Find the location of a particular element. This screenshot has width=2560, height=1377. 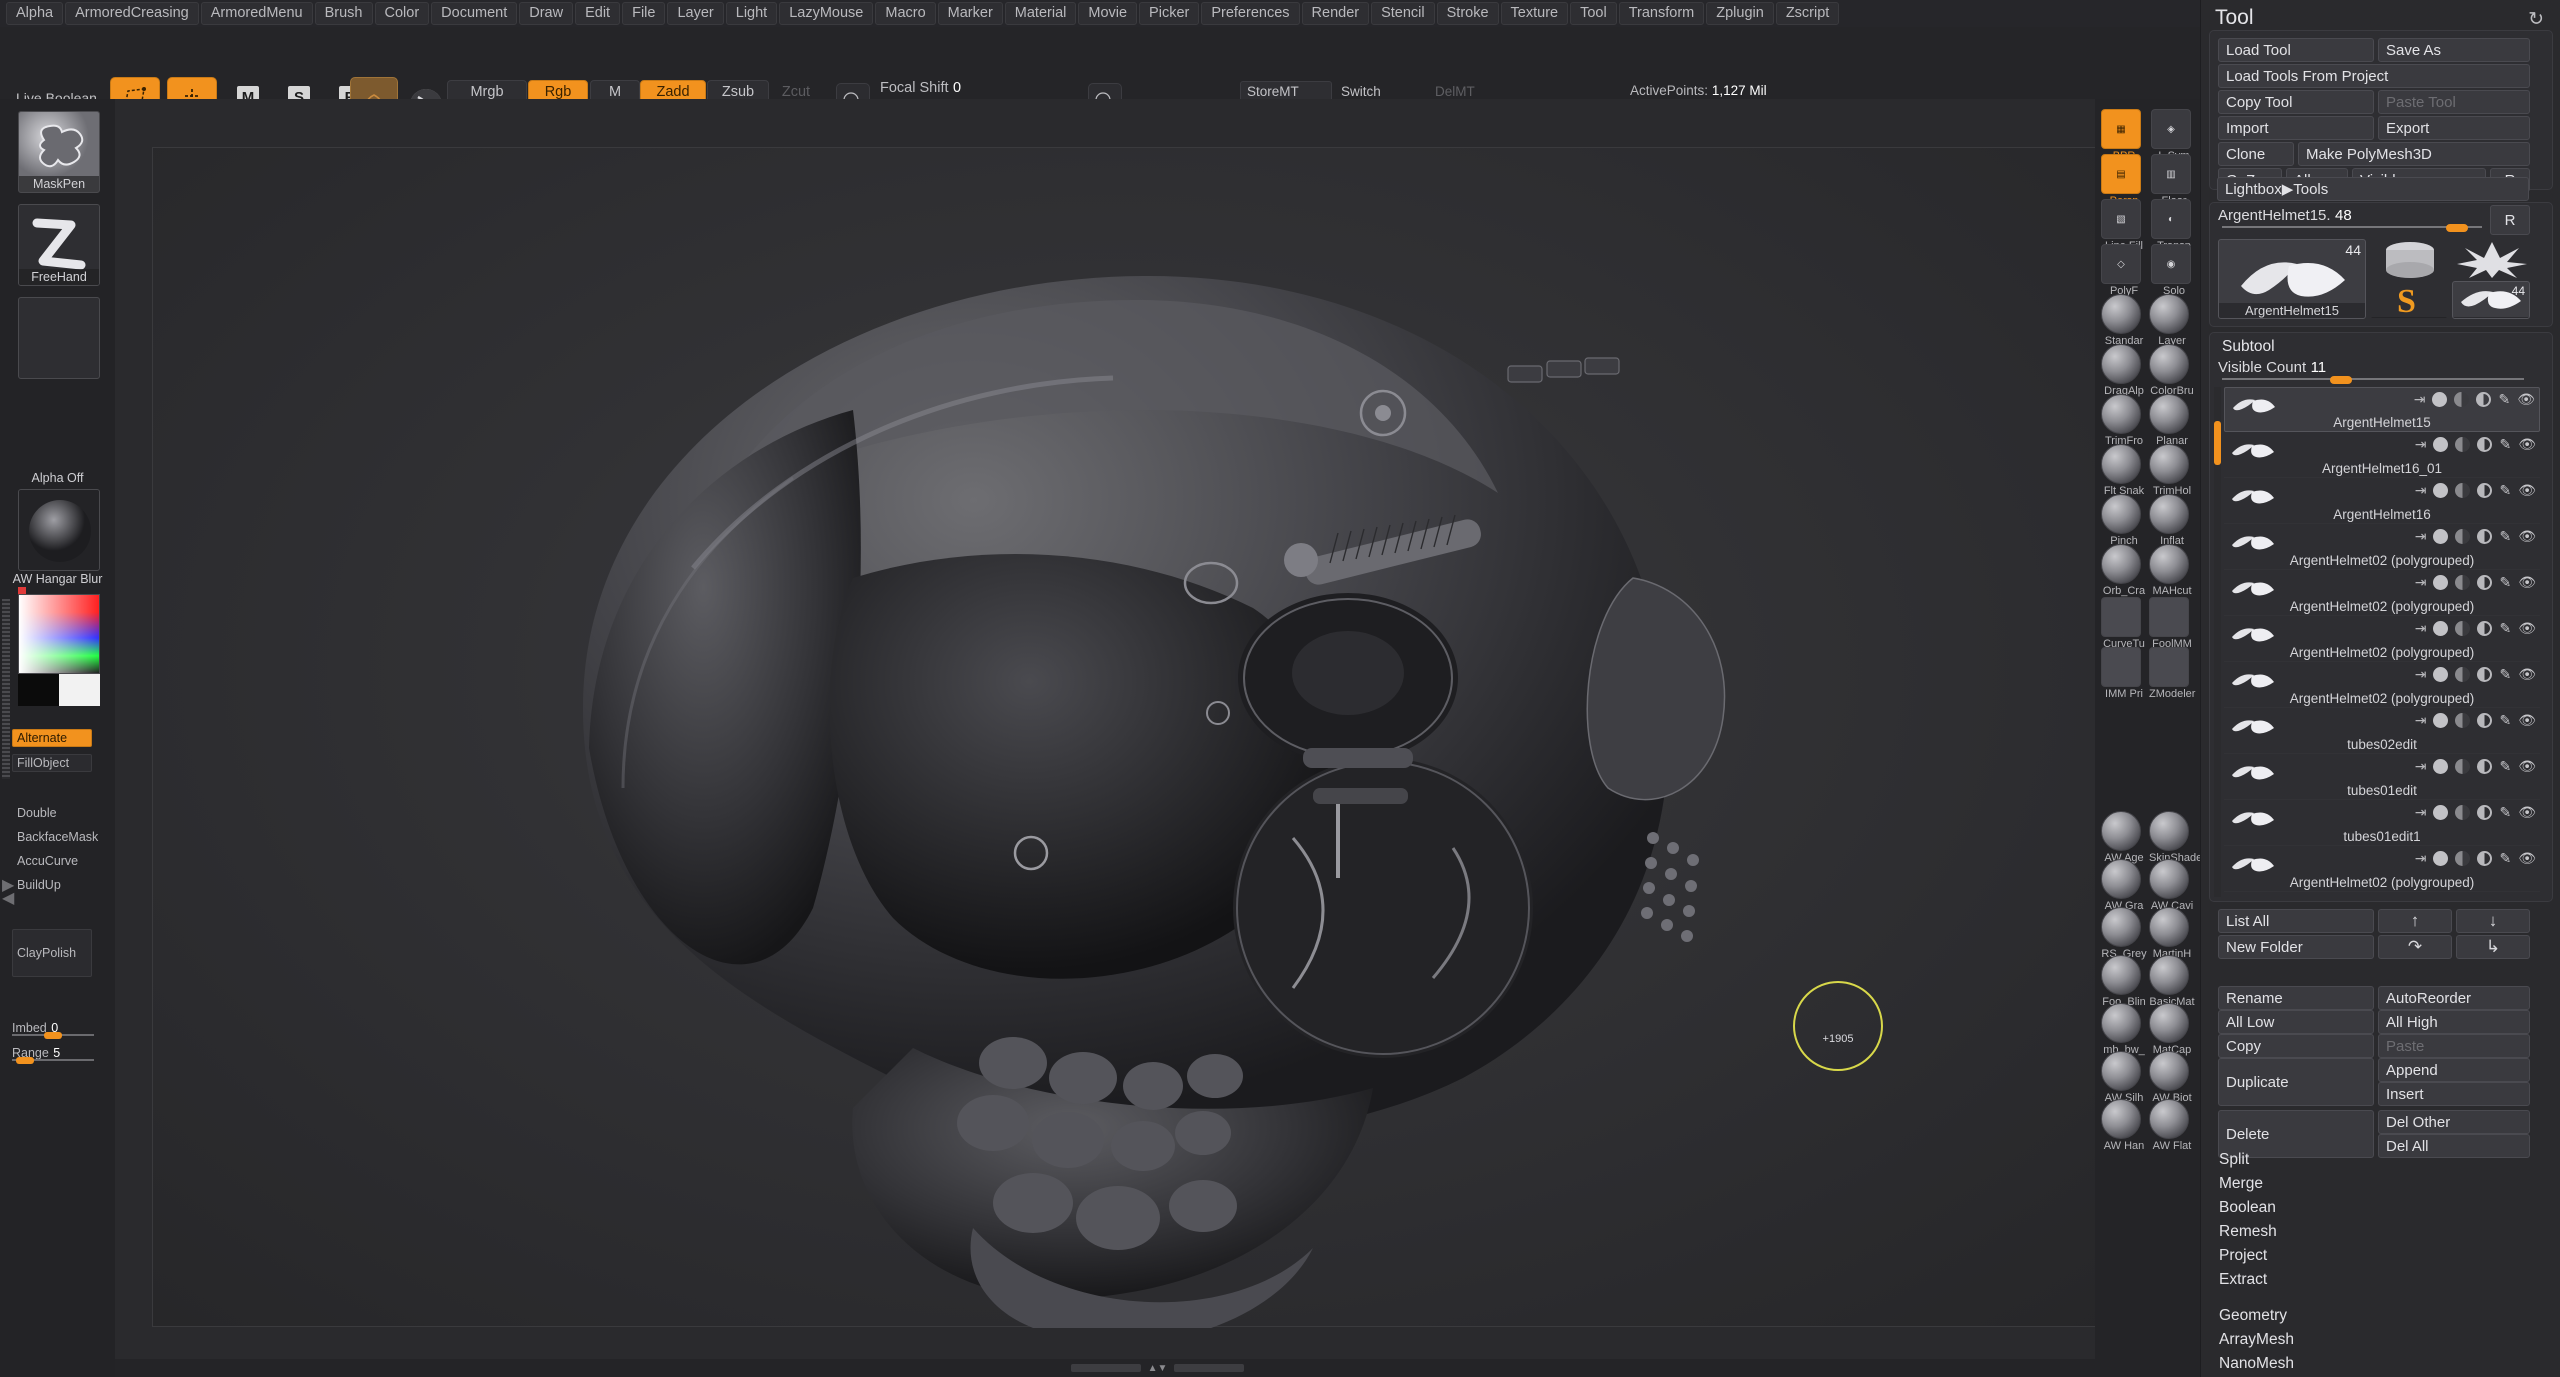

menu-item-alpha: Alpha is located at coordinates (35, 13).